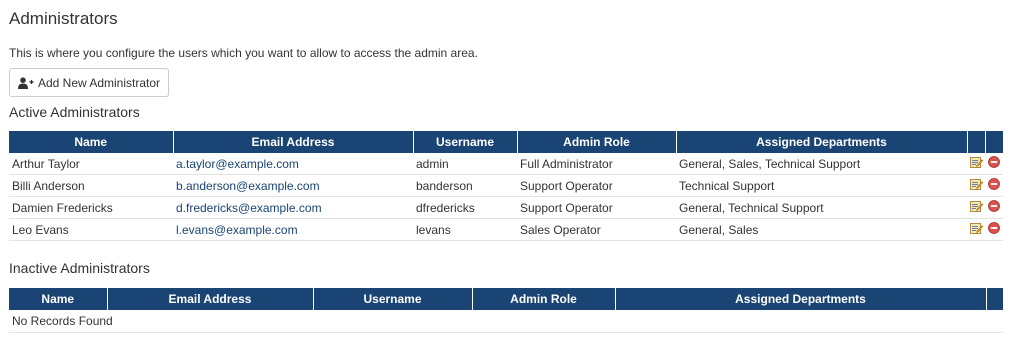  What do you see at coordinates (821, 207) in the screenshot?
I see `admin-departments: General, Technical Support` at bounding box center [821, 207].